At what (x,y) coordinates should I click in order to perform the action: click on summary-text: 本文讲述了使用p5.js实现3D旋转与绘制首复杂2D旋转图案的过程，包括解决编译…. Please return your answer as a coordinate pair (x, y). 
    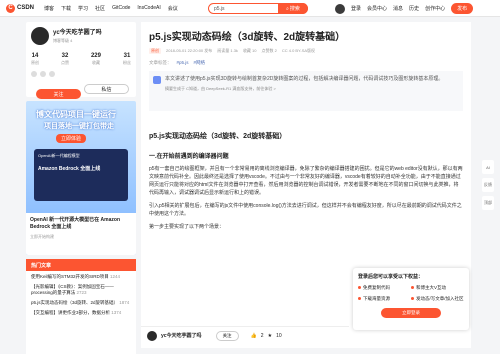
    Looking at the image, I should click on (304, 79).